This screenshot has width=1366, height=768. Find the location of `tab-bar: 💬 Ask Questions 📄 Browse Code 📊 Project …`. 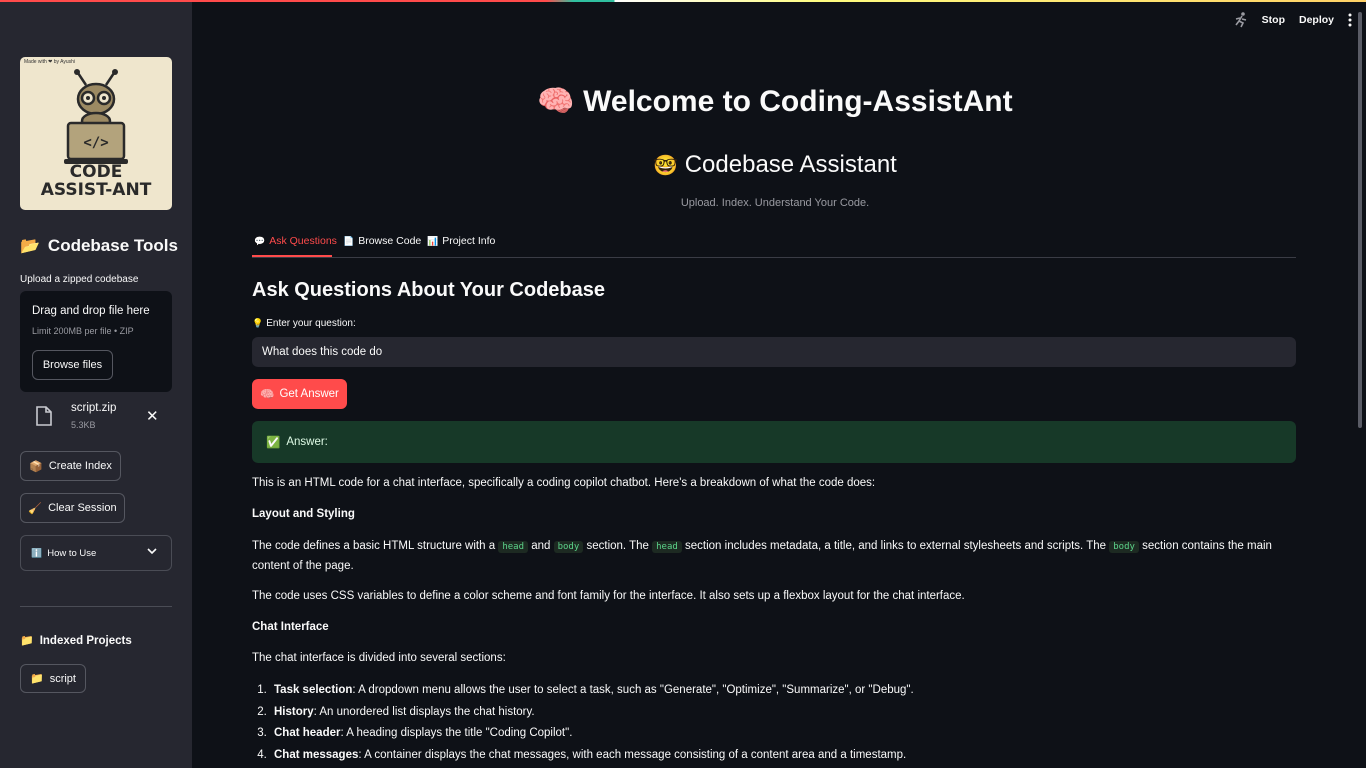

tab-bar: 💬 Ask Questions 📄 Browse Code 📊 Project … is located at coordinates (774, 245).